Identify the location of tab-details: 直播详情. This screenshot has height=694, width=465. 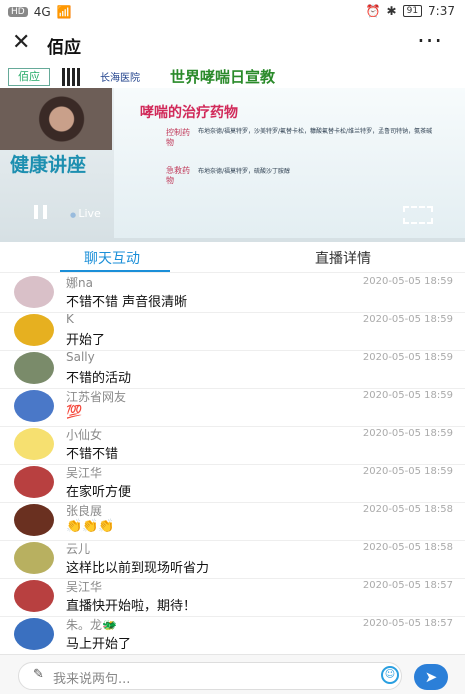
(343, 258).